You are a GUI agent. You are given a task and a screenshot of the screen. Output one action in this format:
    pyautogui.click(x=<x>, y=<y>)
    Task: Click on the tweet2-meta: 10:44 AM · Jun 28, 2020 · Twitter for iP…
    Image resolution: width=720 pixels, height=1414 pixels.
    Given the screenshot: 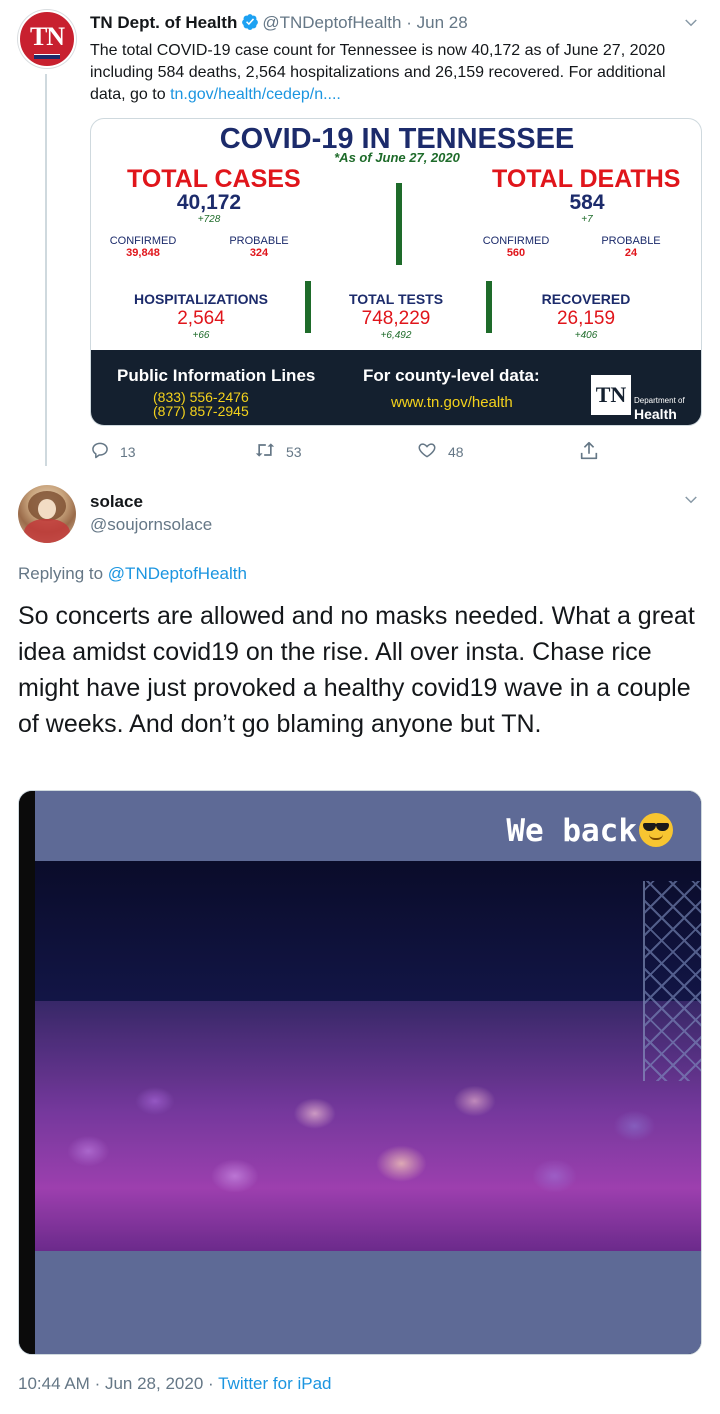 What is the action you would take?
    pyautogui.click(x=174, y=1384)
    